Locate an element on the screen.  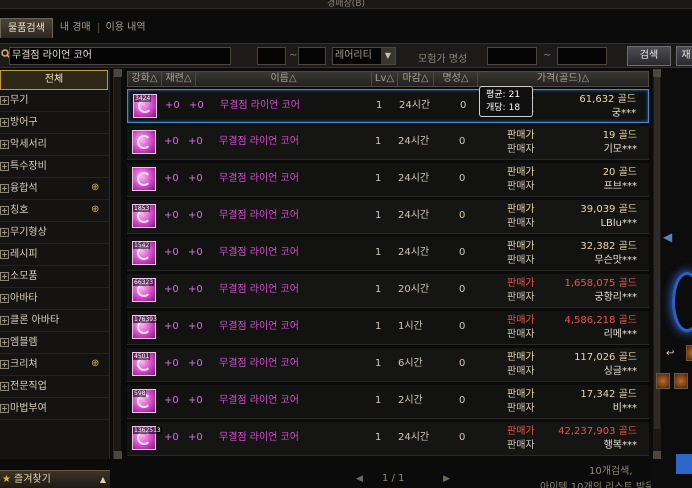
core-item-icon: 4501 is located at coordinates (144, 364).